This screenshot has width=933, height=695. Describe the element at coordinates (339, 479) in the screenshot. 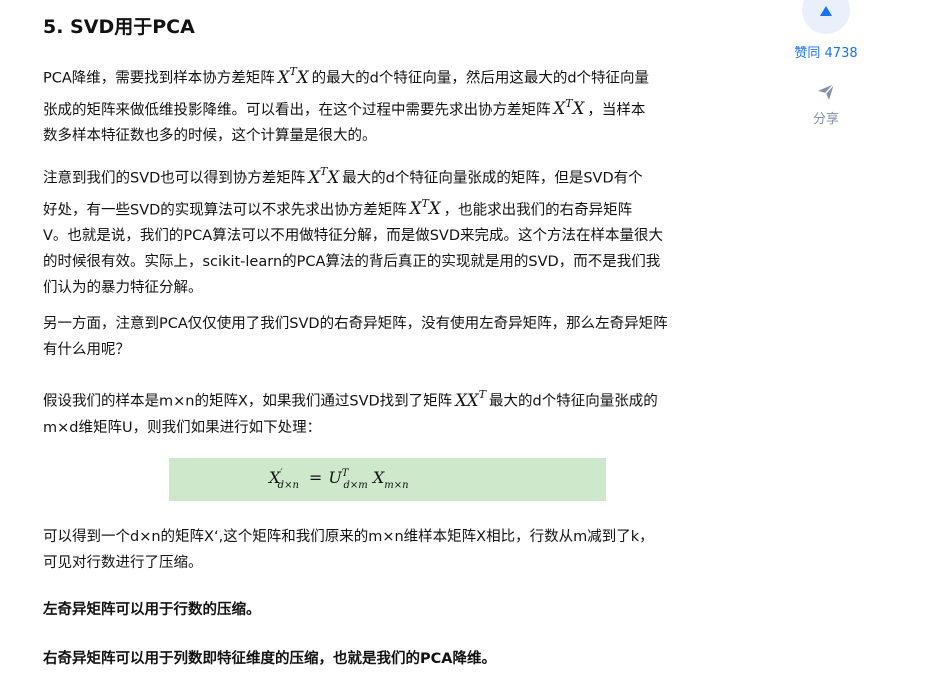

I see `formula-equation: X′d×n = UTd×m Xm×n` at that location.